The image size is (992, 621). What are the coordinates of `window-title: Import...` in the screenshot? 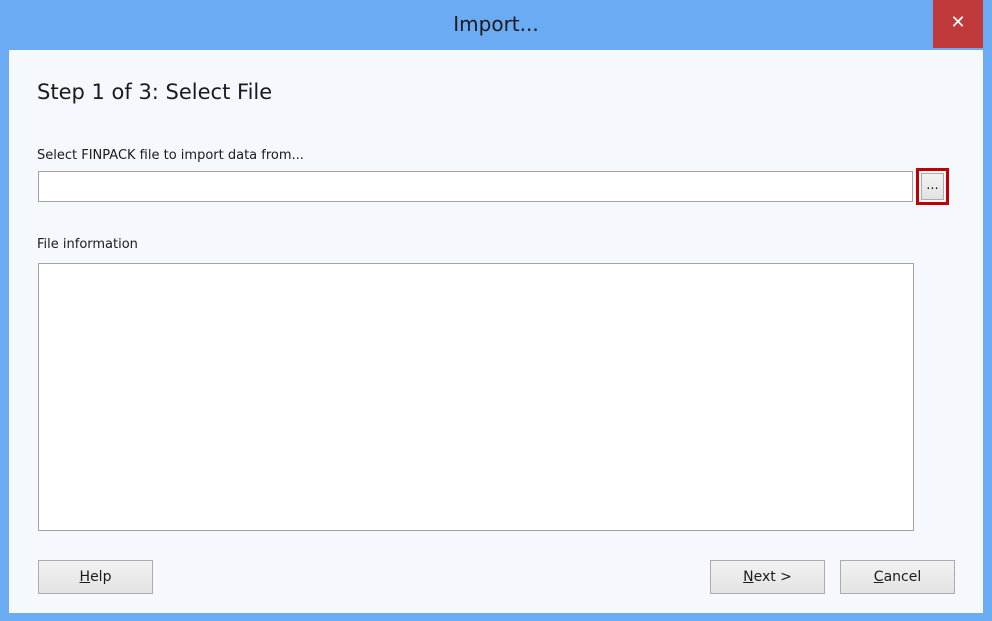 It's located at (496, 24).